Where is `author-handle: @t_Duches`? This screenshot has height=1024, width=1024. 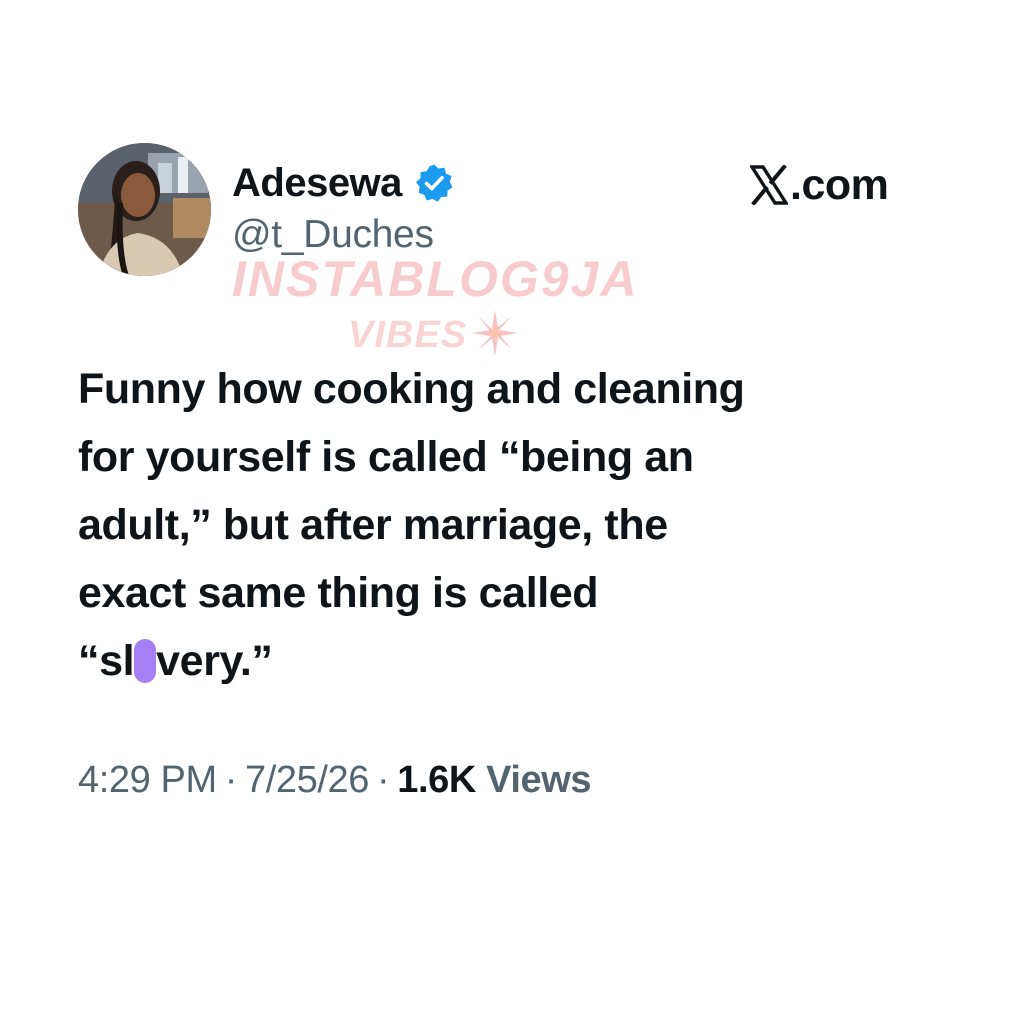 author-handle: @t_Duches is located at coordinates (333, 235).